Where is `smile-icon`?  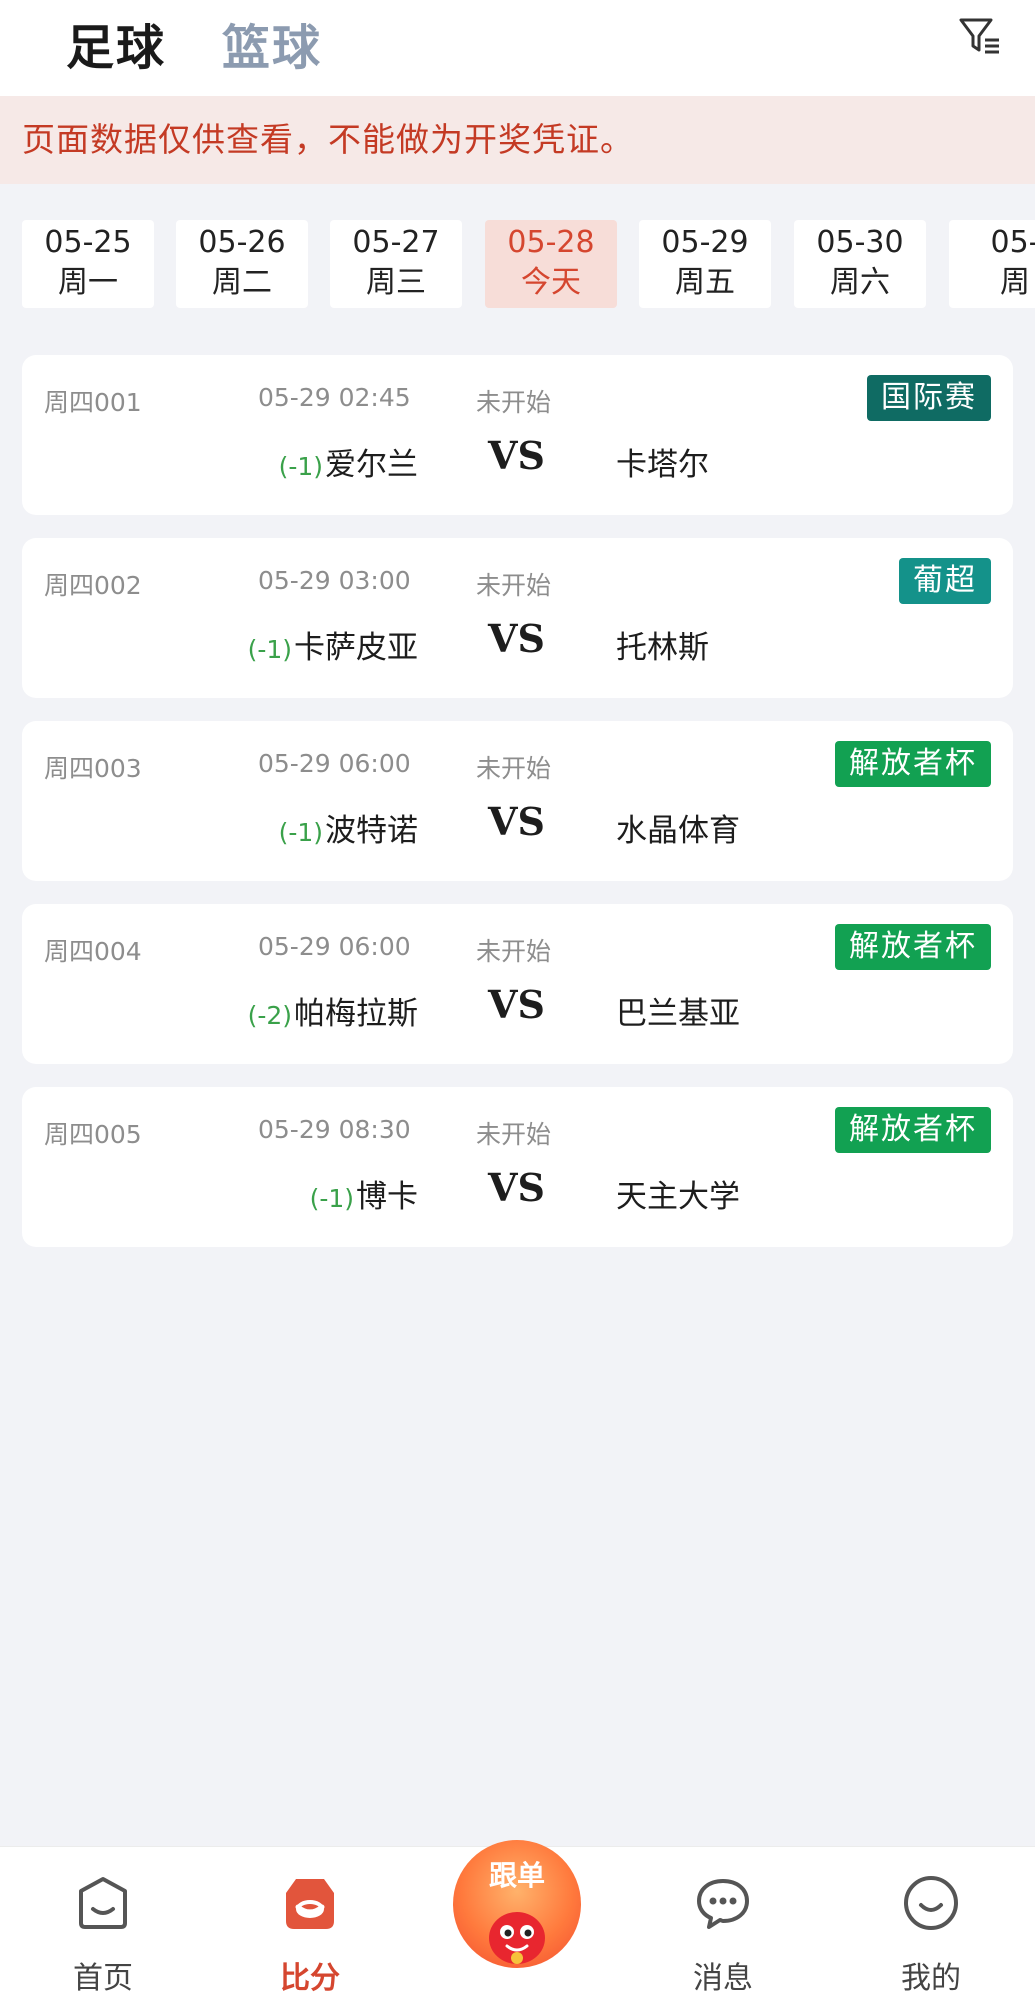
smile-icon is located at coordinates (931, 1903).